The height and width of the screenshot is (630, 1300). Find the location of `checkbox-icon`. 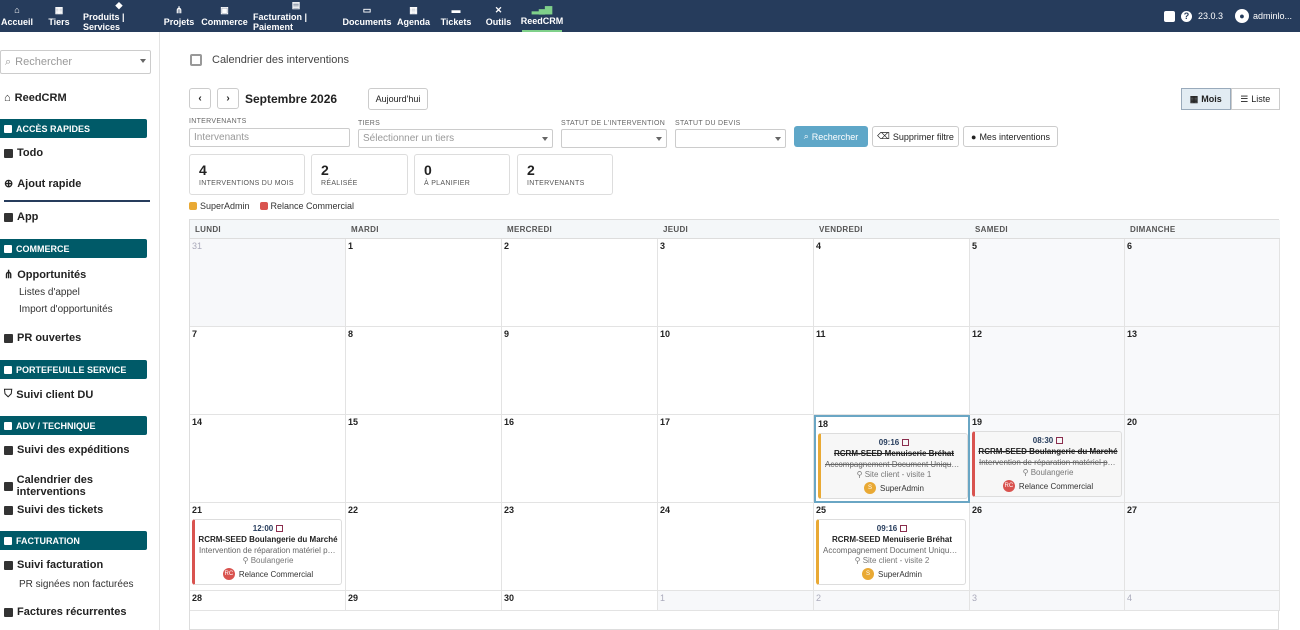

checkbox-icon is located at coordinates (8, 153).